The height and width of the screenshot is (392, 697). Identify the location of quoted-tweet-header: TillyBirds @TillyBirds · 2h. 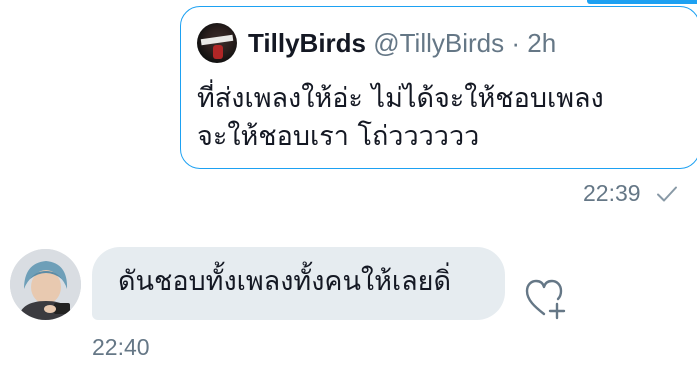
(402, 43).